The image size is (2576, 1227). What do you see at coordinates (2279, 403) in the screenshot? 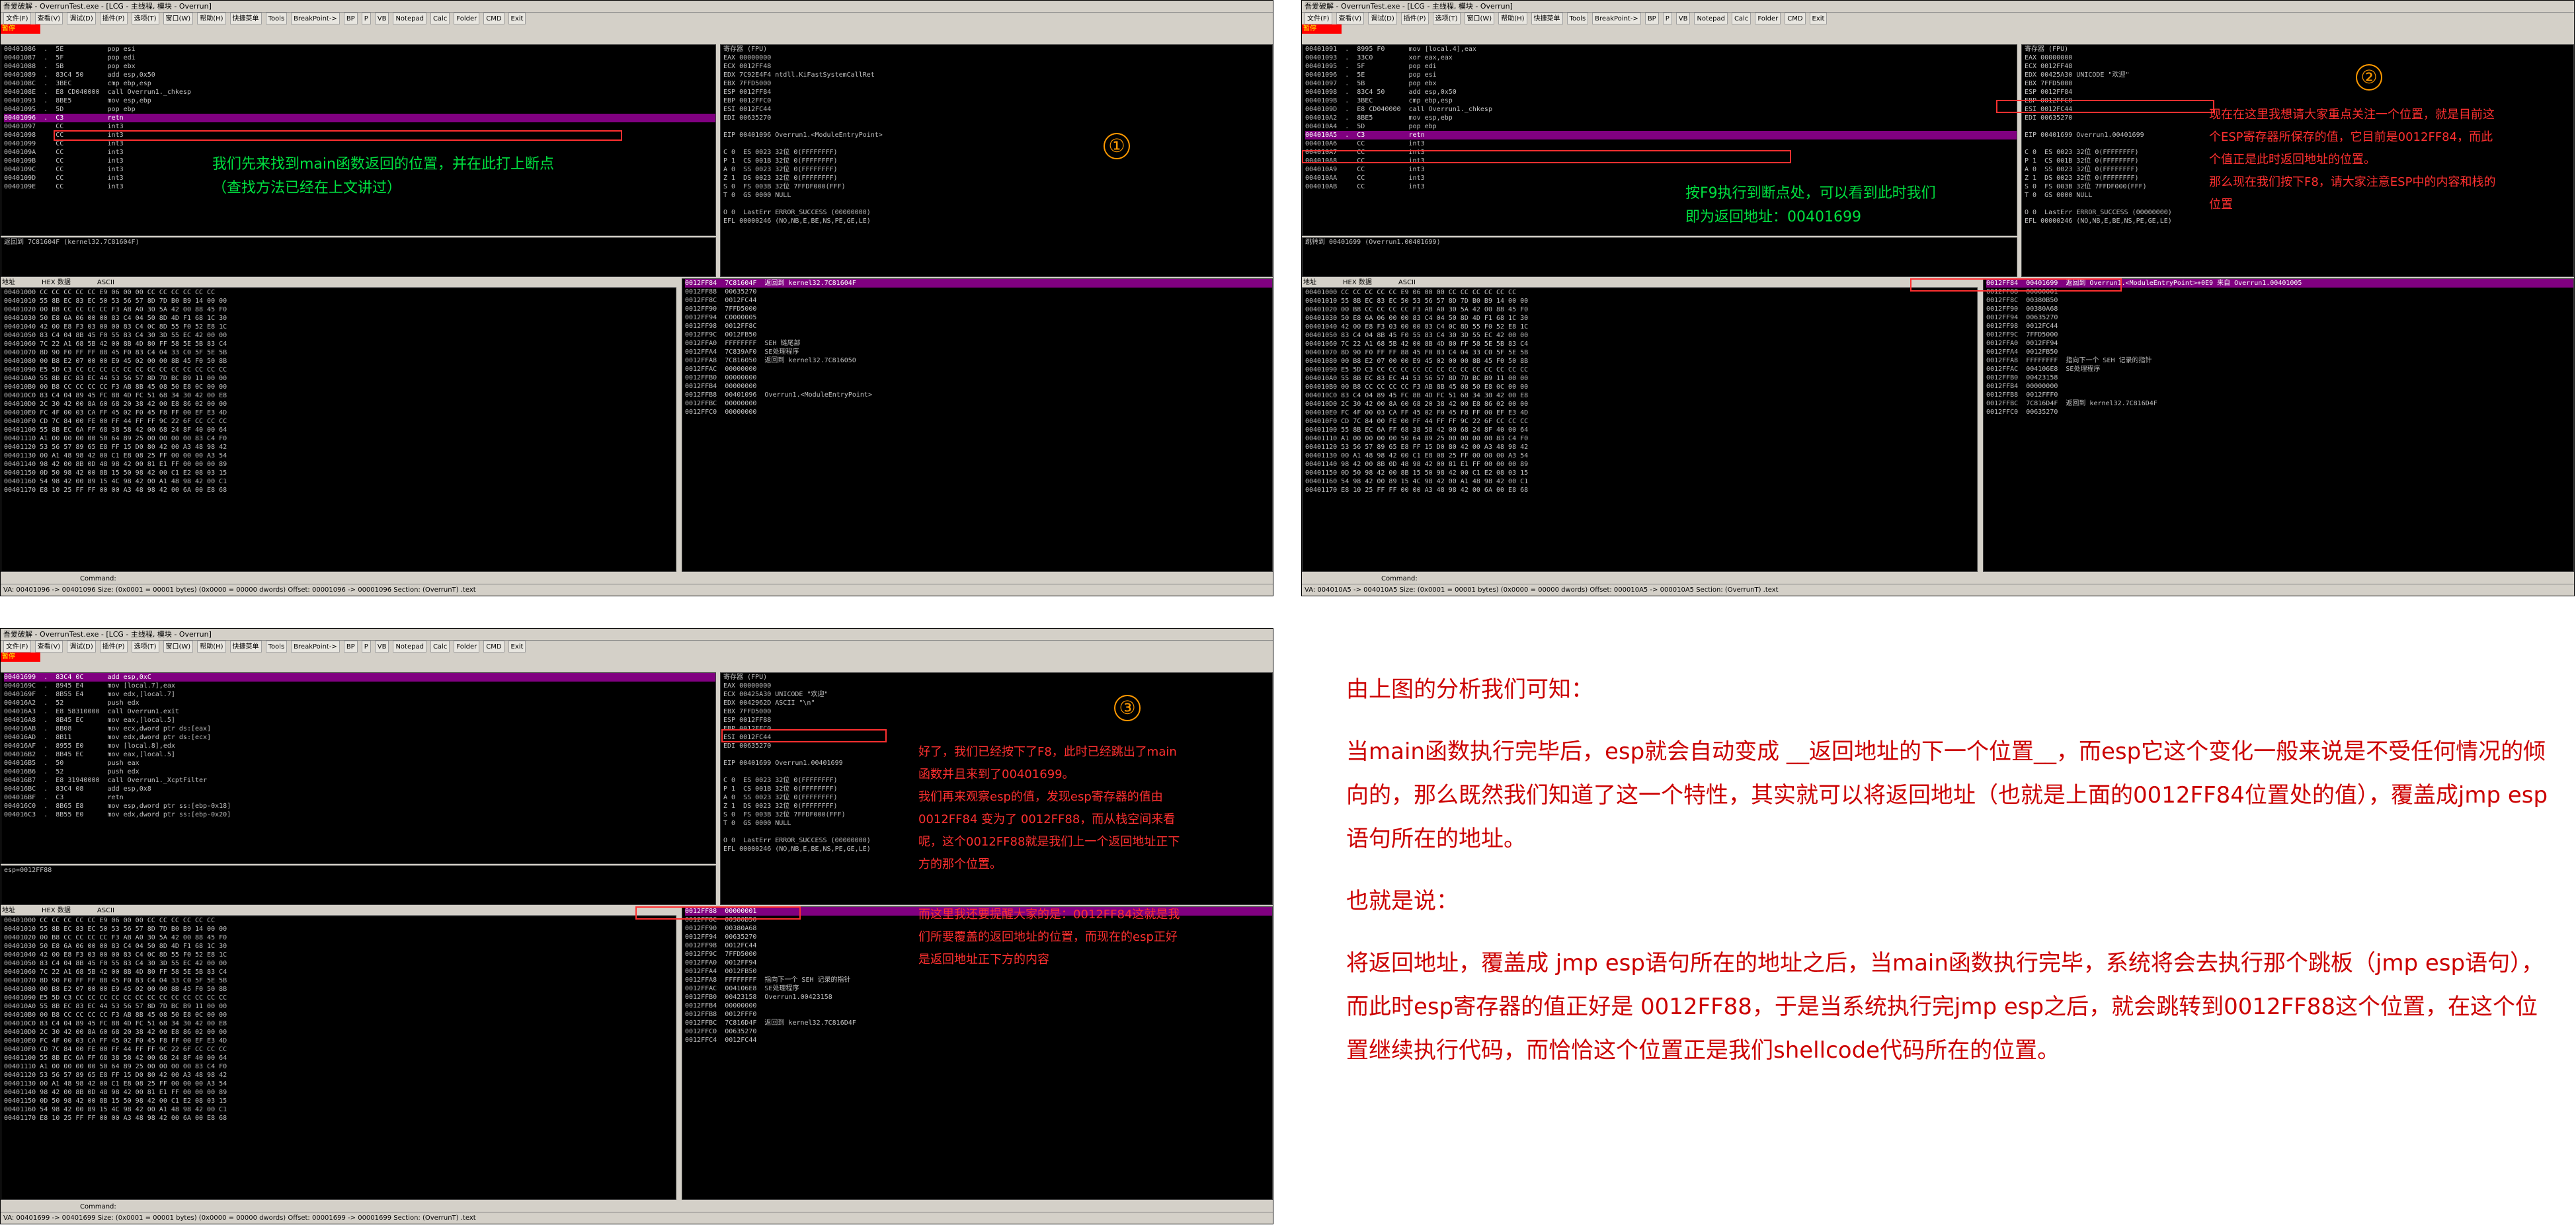
I see `stack-rows-row: 0012FFBC 7C816D4F 返回到 kernel32.7C816D4F` at bounding box center [2279, 403].